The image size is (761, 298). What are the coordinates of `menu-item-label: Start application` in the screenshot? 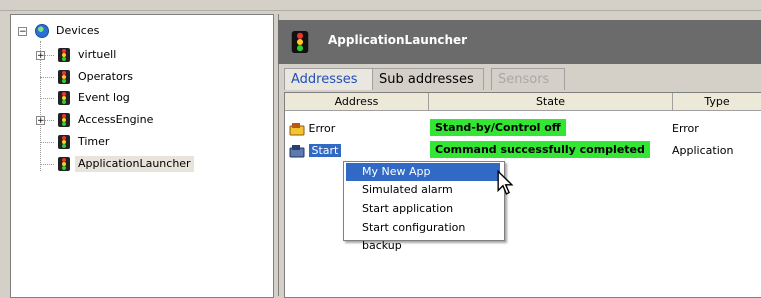 It's located at (408, 208).